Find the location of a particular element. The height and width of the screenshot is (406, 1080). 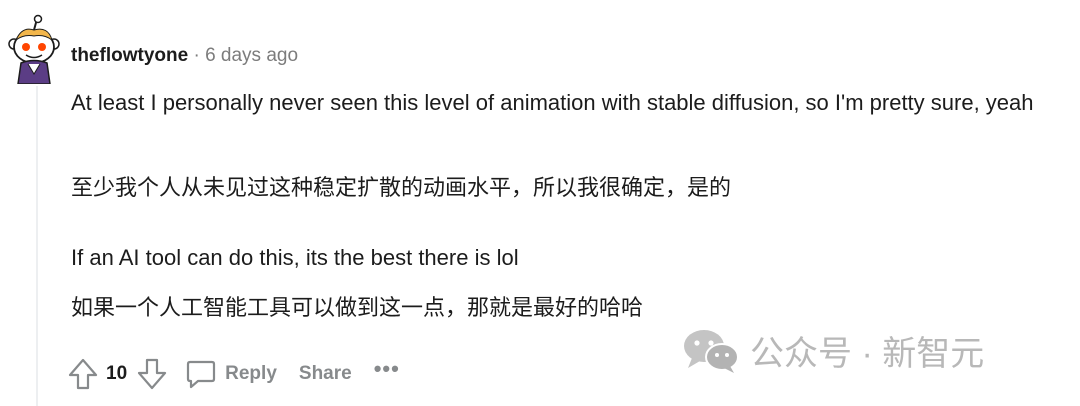

downvote-button is located at coordinates (152, 374).